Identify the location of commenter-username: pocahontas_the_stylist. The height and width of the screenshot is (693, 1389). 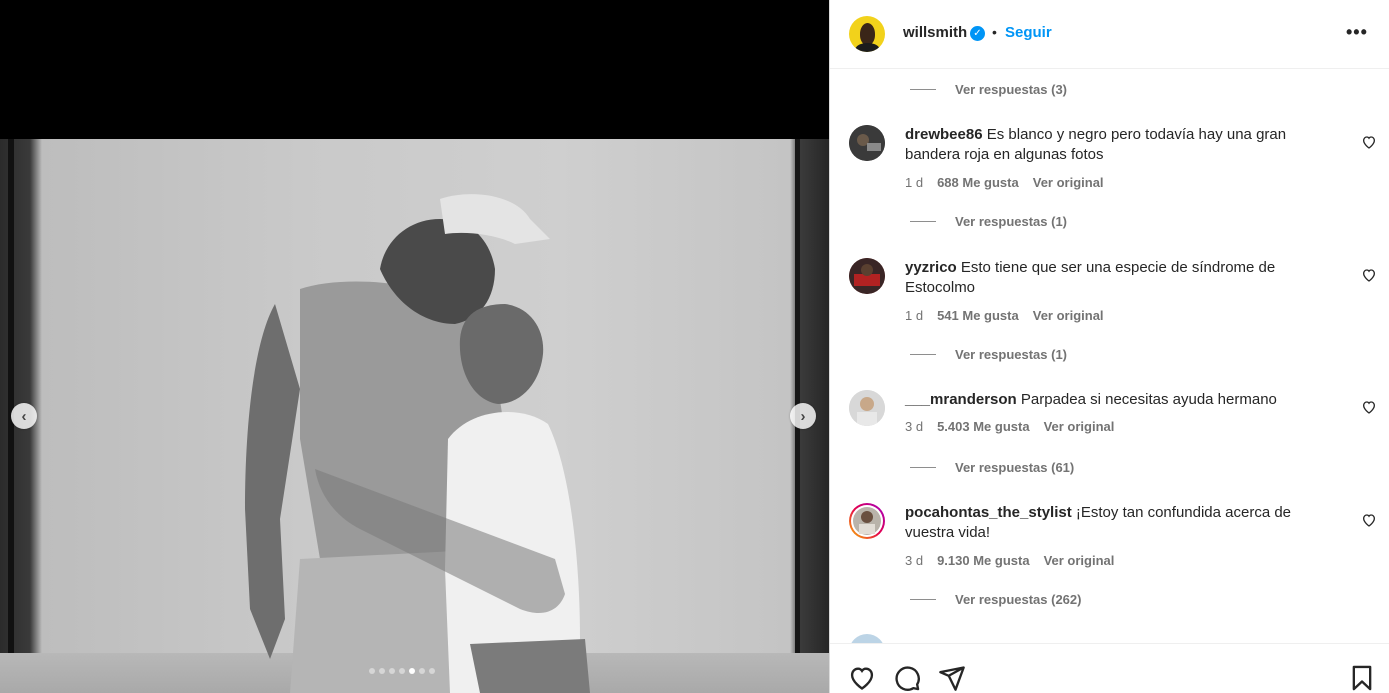
(988, 512).